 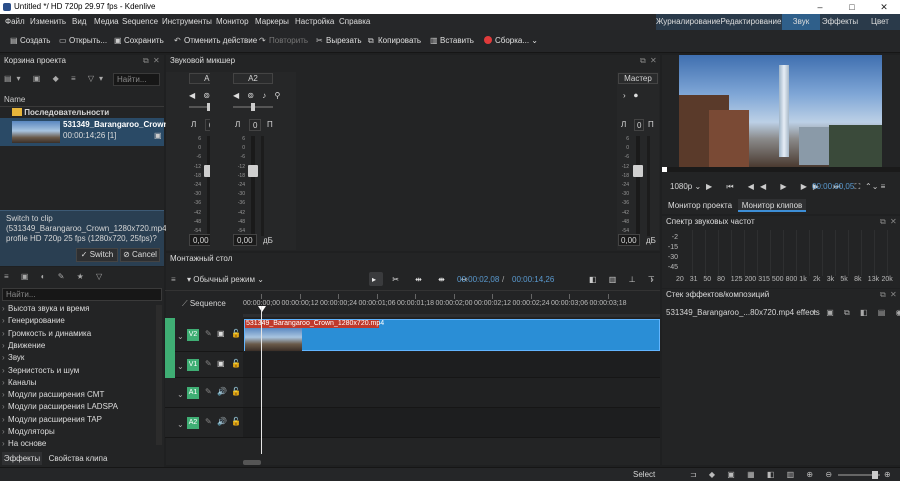 What do you see at coordinates (253, 186) in the screenshot?
I see `volume-fader-track` at bounding box center [253, 186].